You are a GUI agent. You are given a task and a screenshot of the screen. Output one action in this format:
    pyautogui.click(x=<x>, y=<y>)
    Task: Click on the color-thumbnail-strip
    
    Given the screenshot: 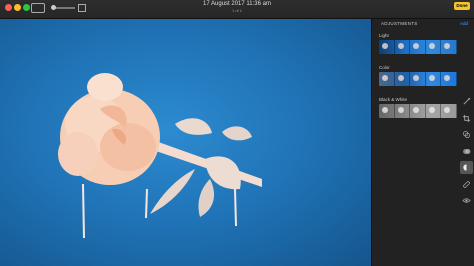 What is the action you would take?
    pyautogui.click(x=418, y=79)
    